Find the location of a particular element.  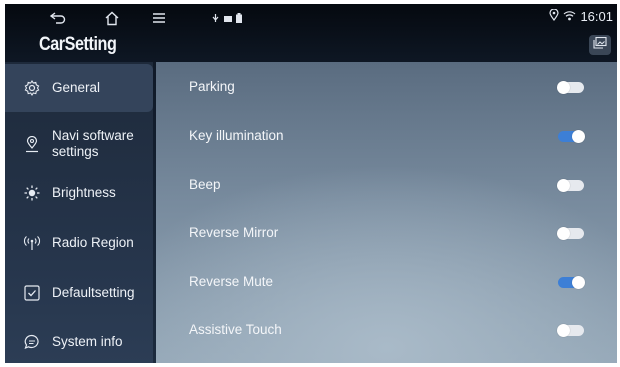

setting-row-parking: Parking is located at coordinates (386, 88).